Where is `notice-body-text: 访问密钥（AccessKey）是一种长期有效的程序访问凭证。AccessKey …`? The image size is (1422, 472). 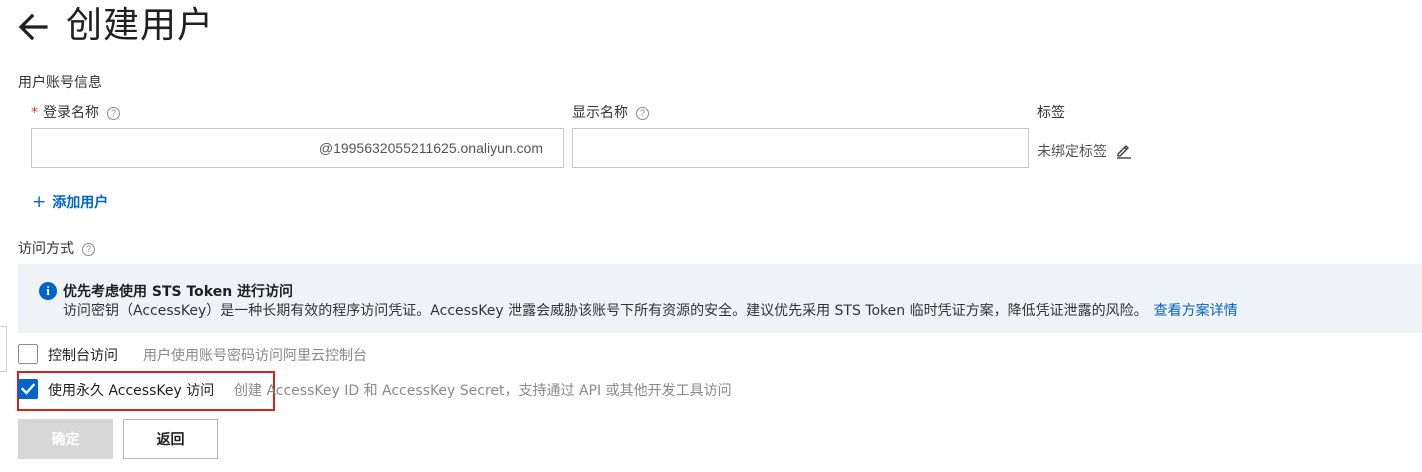
notice-body-text: 访问密钥（AccessKey）是一种长期有效的程序访问凭证。AccessKey … is located at coordinates (605, 311).